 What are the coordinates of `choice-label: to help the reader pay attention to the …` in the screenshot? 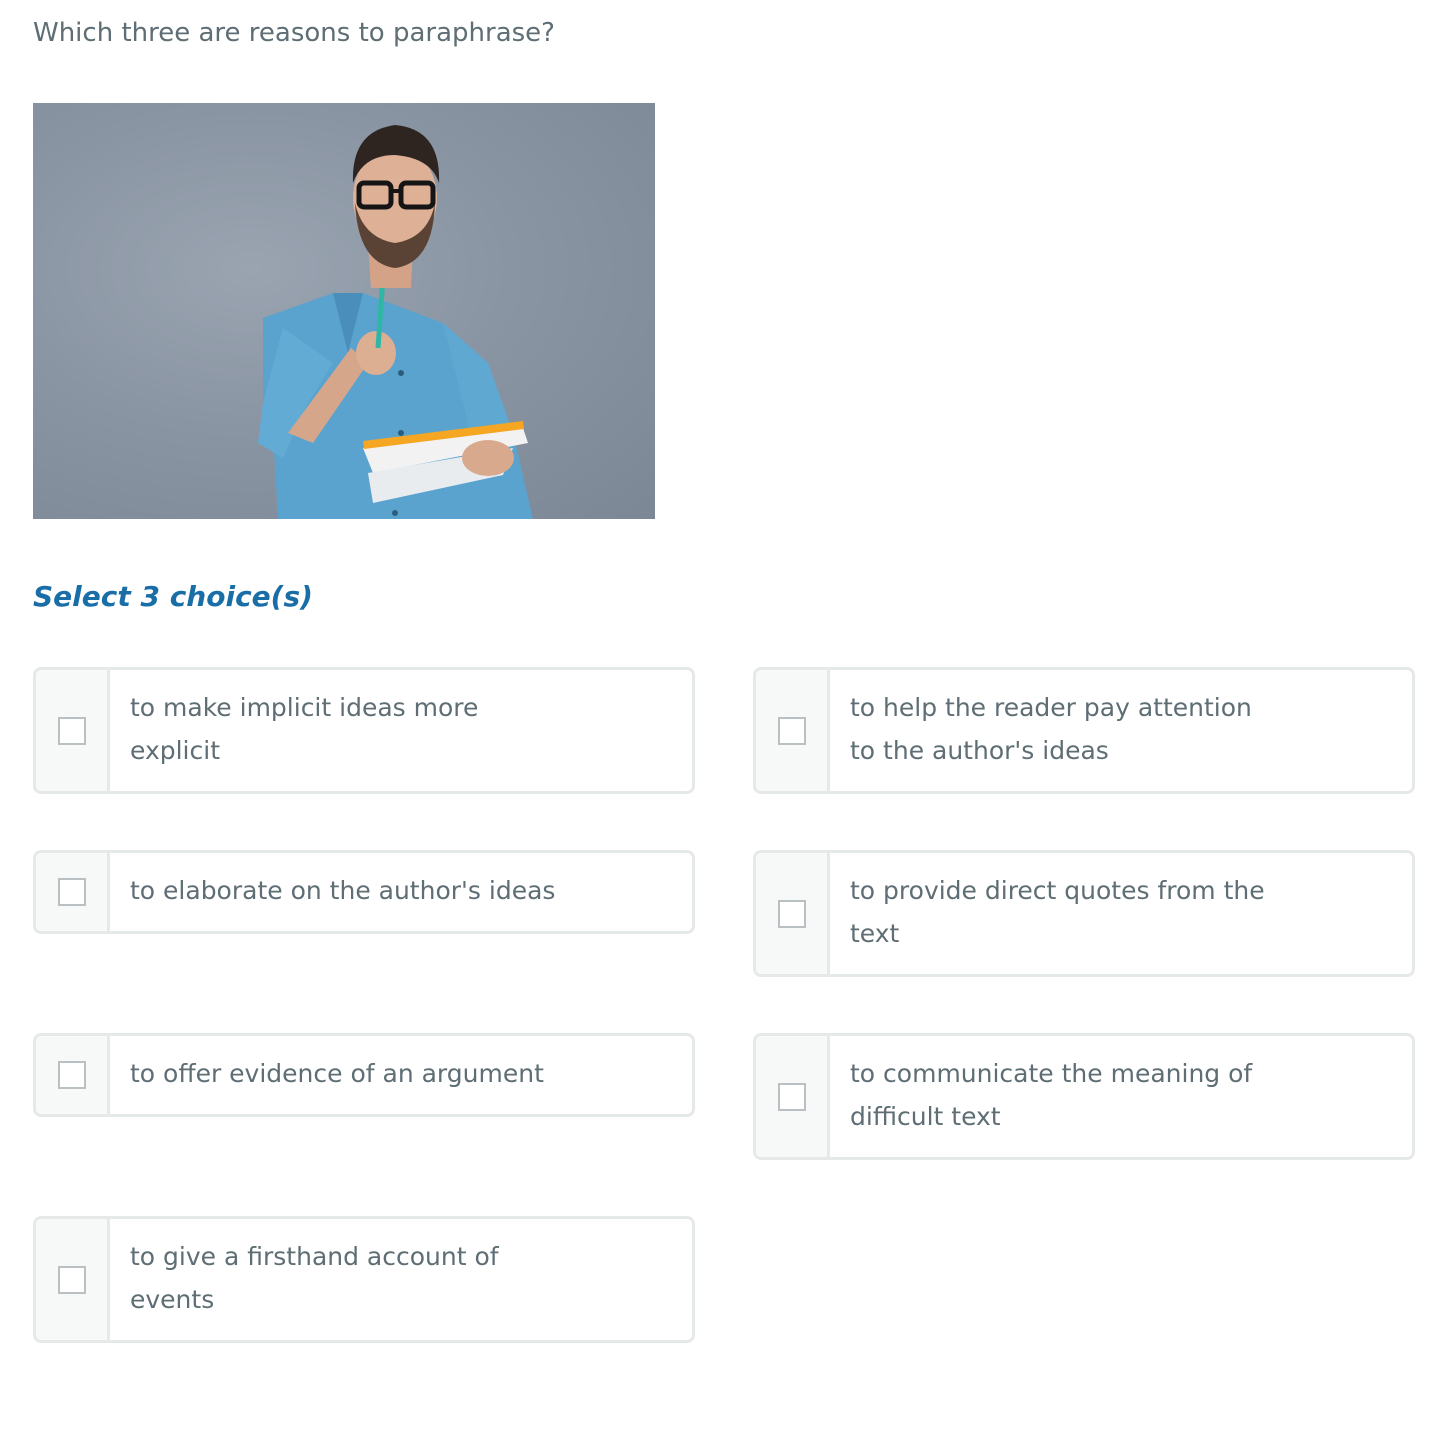 It's located at (1051, 729).